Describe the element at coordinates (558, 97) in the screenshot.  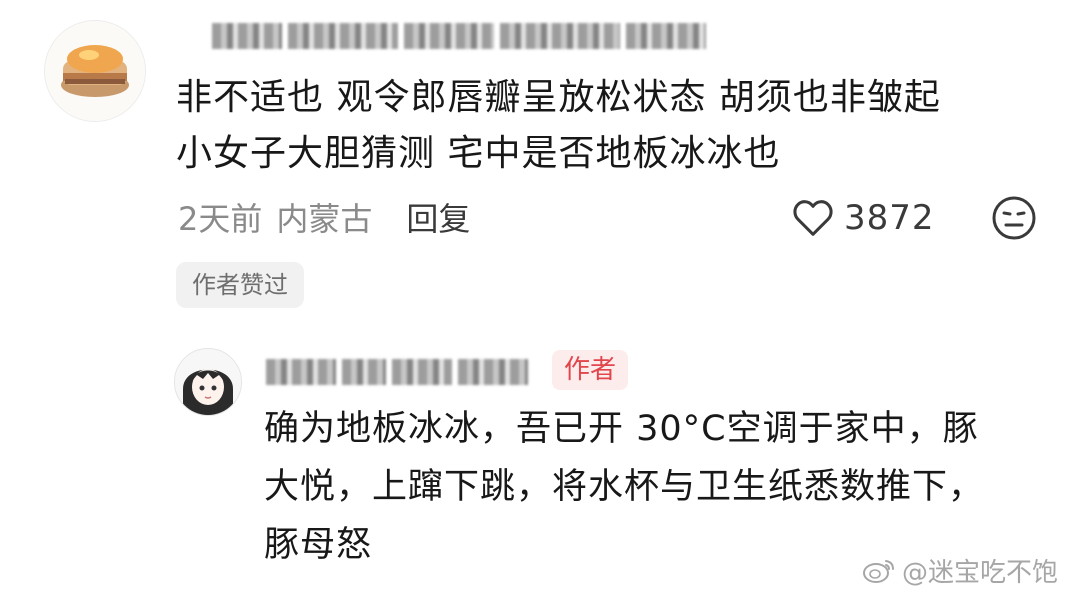
I see `comment-line: 非不适也 观令郎唇瓣呈放松状态 胡须也非皱起` at that location.